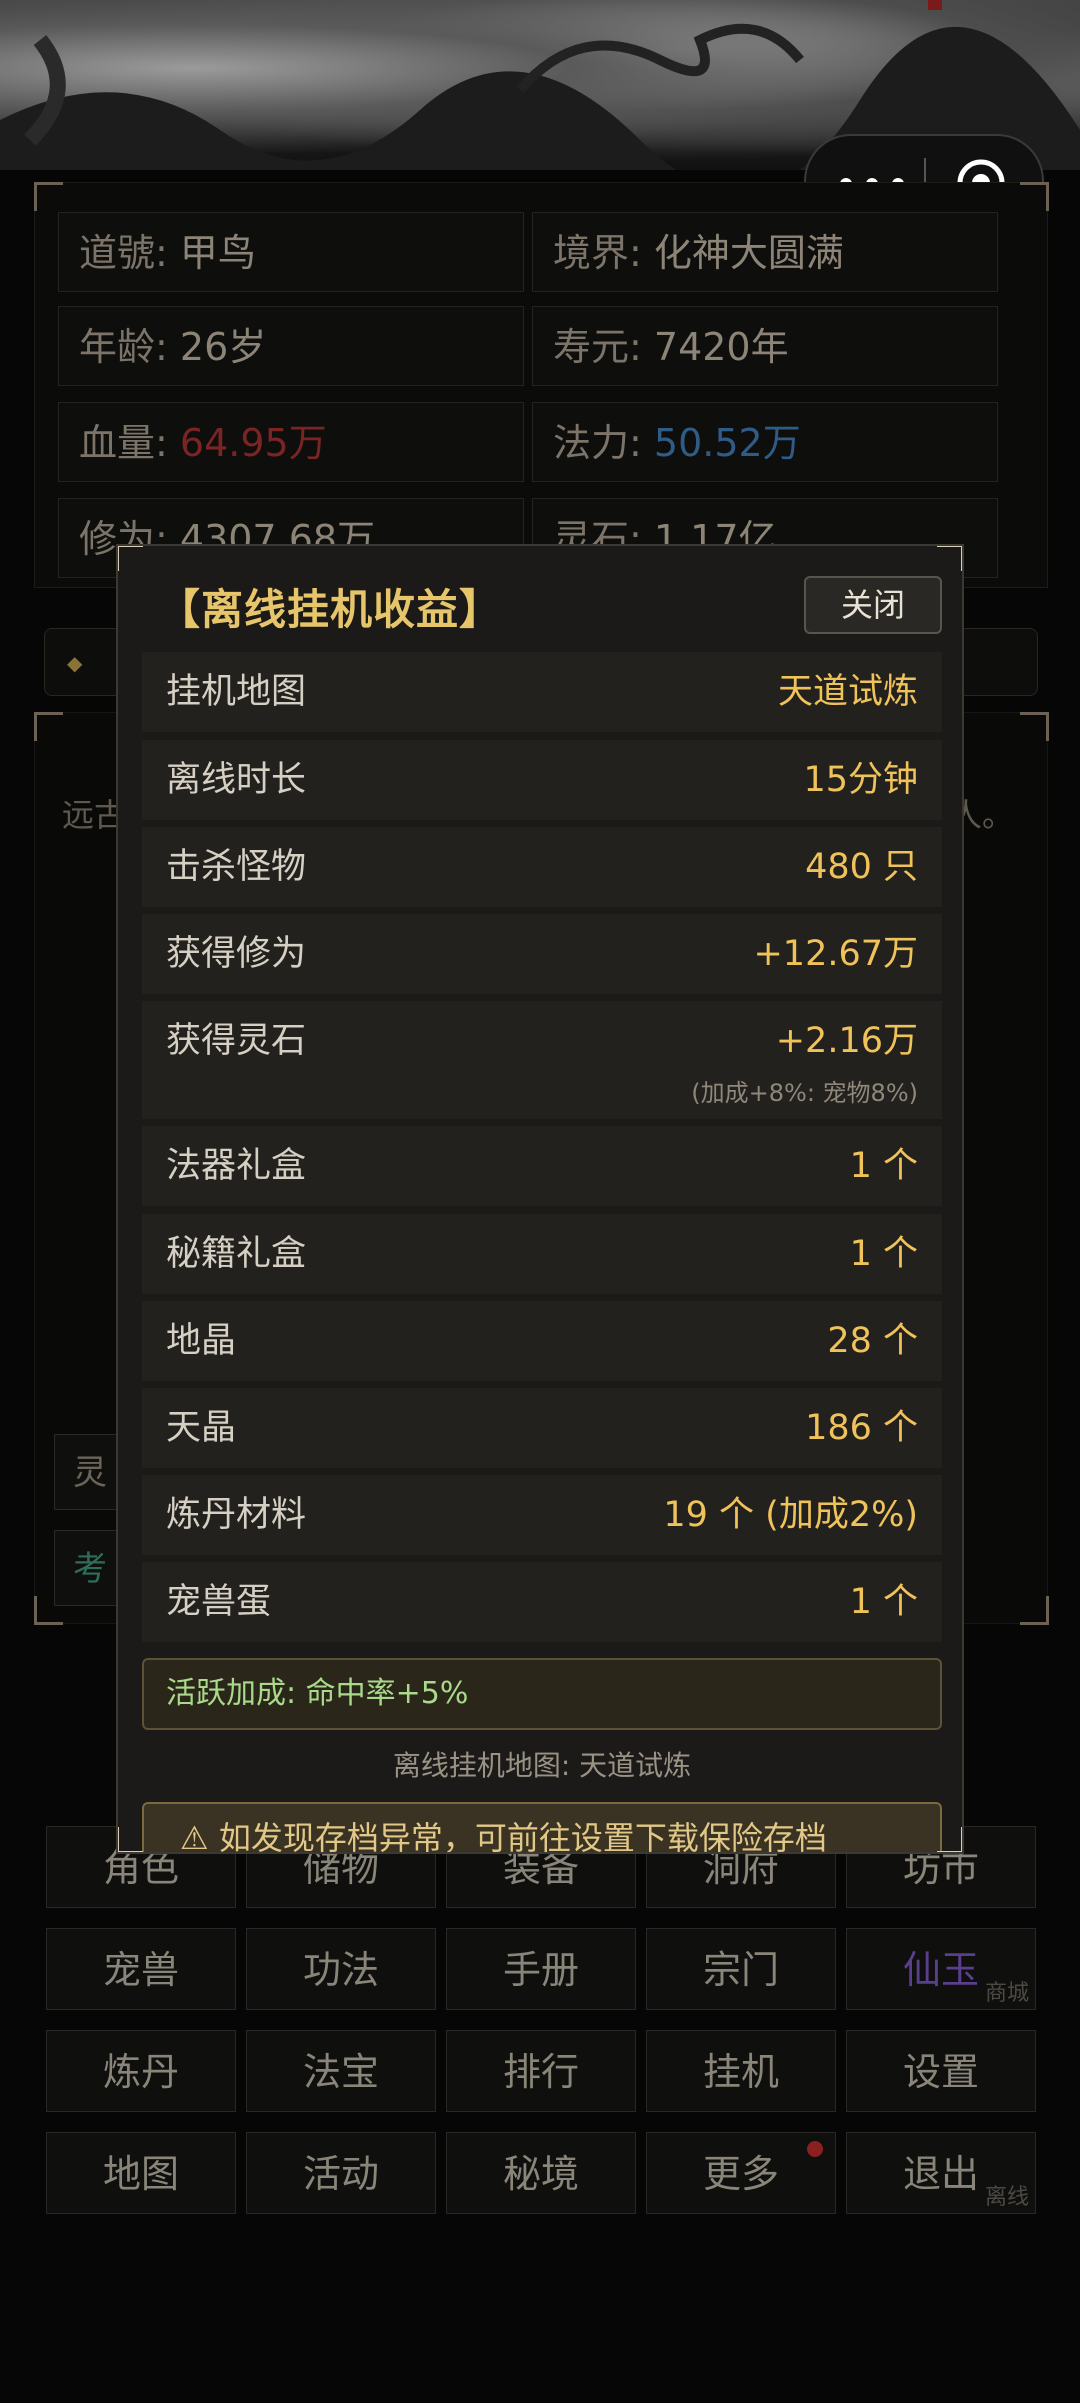 The height and width of the screenshot is (2403, 1080). What do you see at coordinates (860, 780) in the screenshot?
I see `row-value: 15分钟` at bounding box center [860, 780].